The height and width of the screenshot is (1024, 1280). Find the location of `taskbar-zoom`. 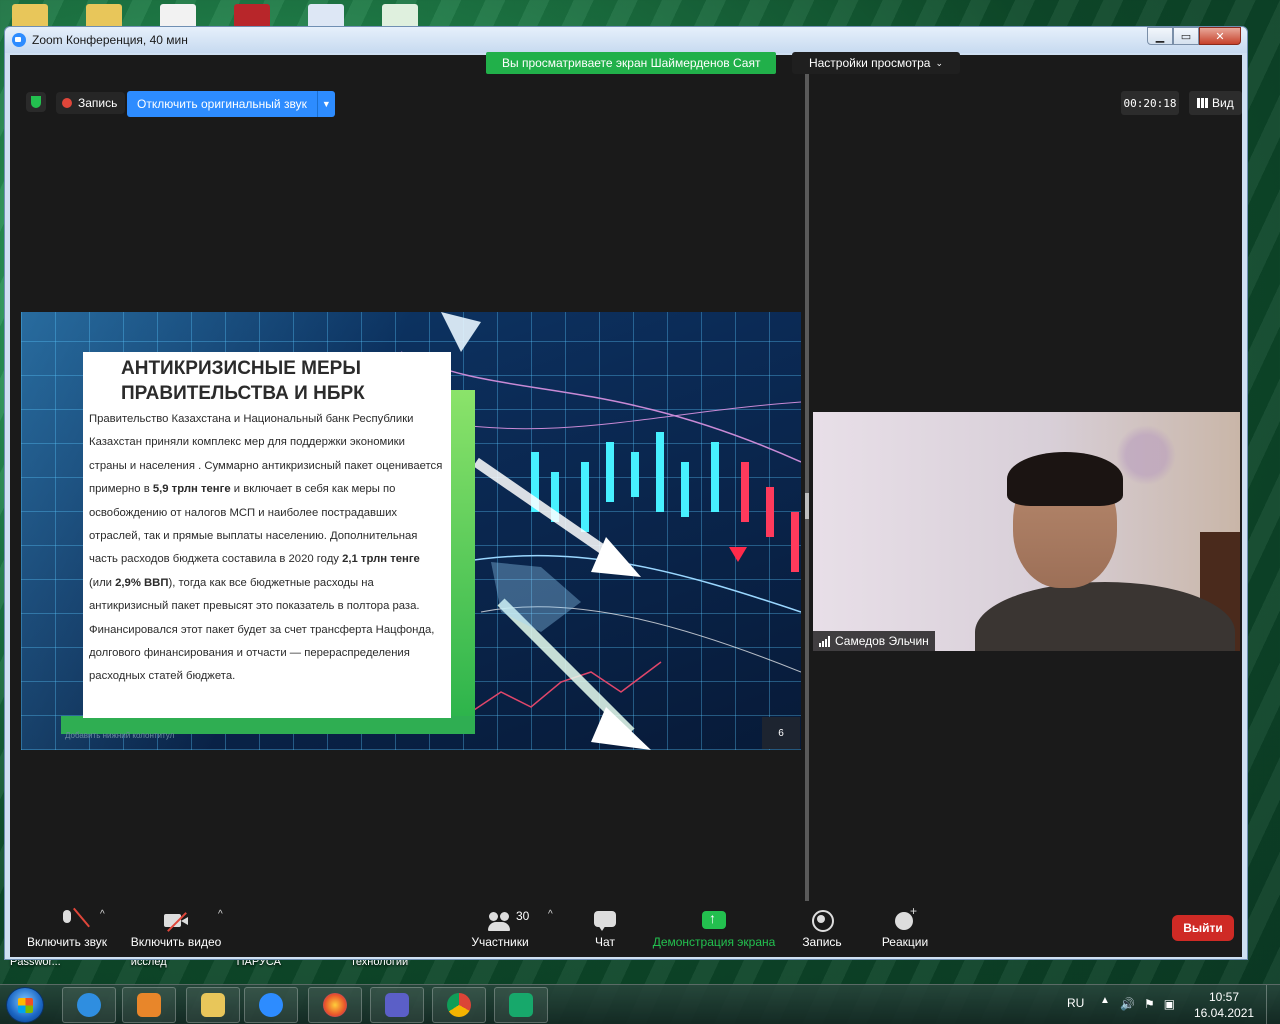

taskbar-zoom is located at coordinates (271, 1005).